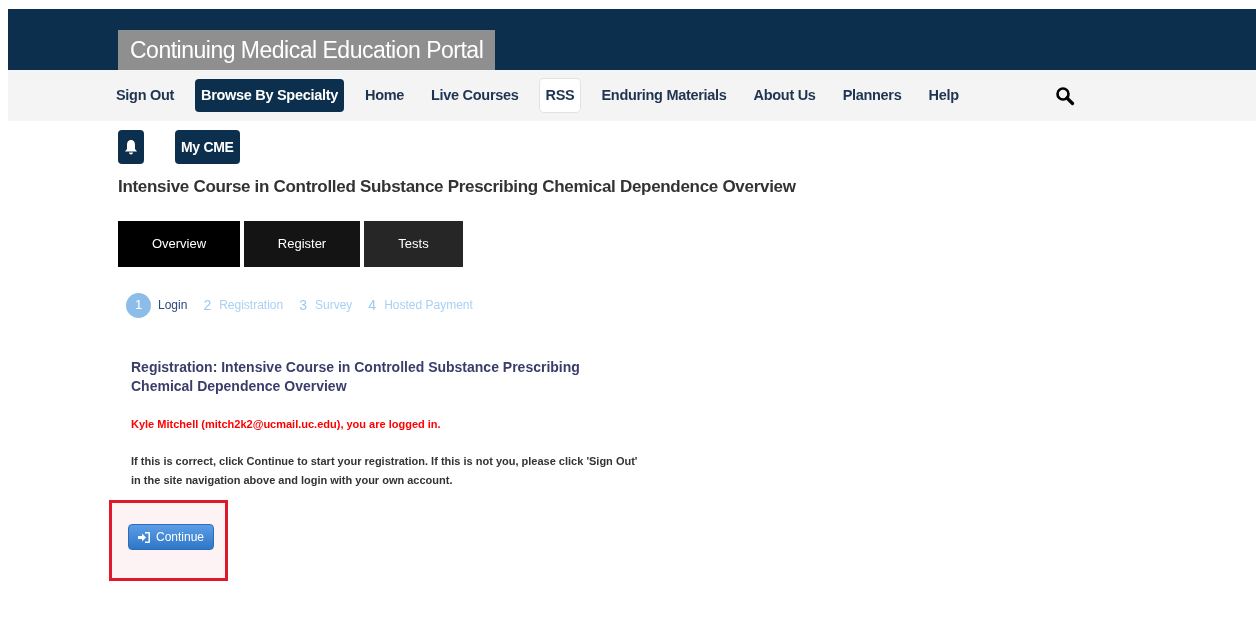  What do you see at coordinates (302, 243) in the screenshot?
I see `tab: Register` at bounding box center [302, 243].